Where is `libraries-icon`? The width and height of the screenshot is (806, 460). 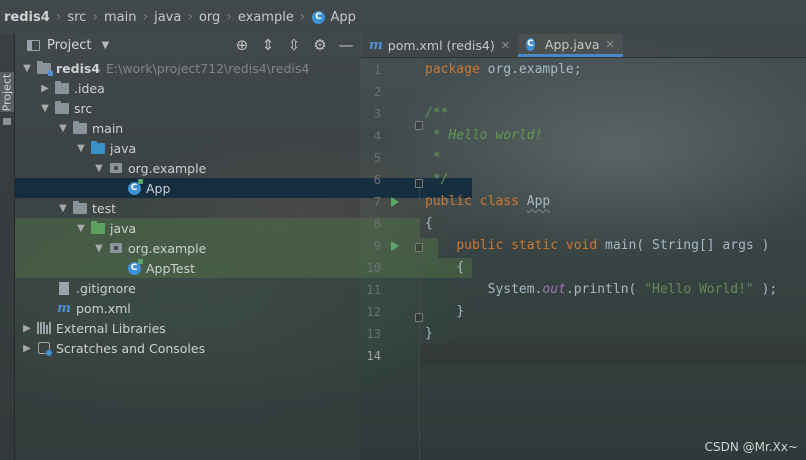
libraries-icon is located at coordinates (44, 328).